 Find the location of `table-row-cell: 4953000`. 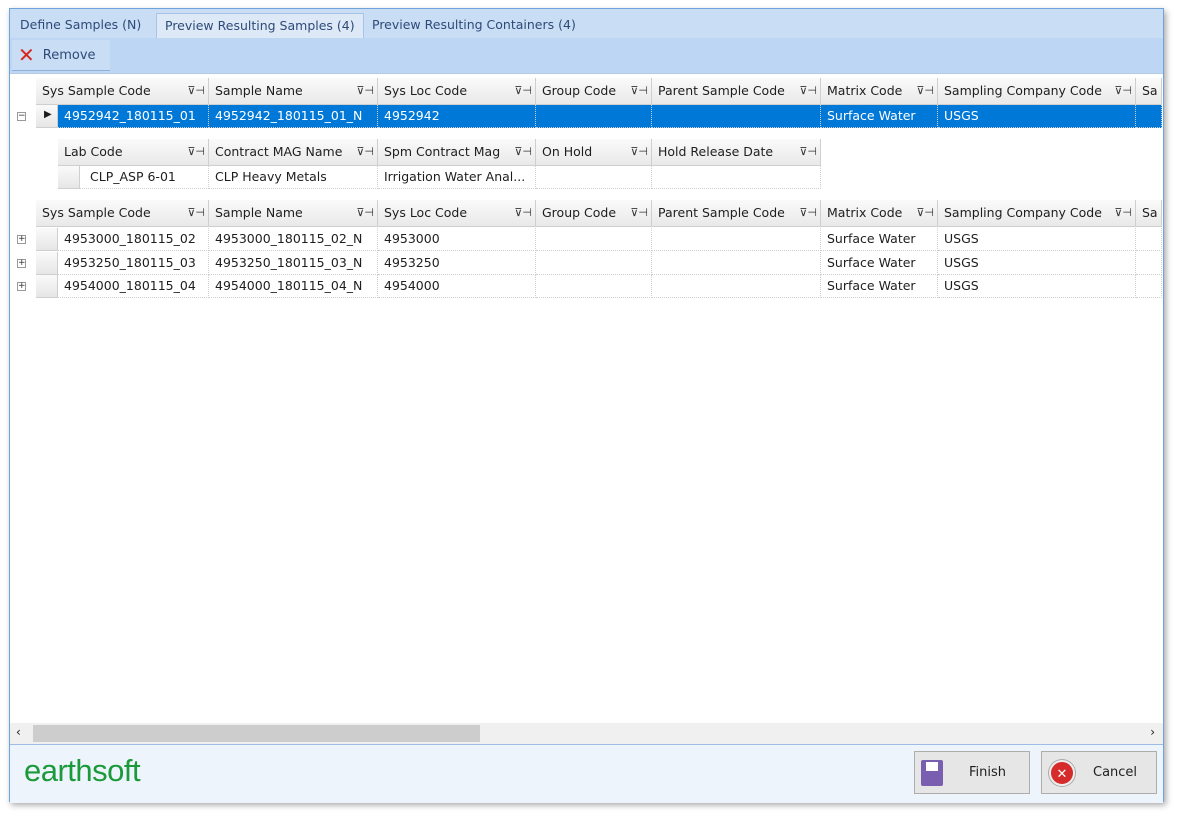

table-row-cell: 4953000 is located at coordinates (457, 239).